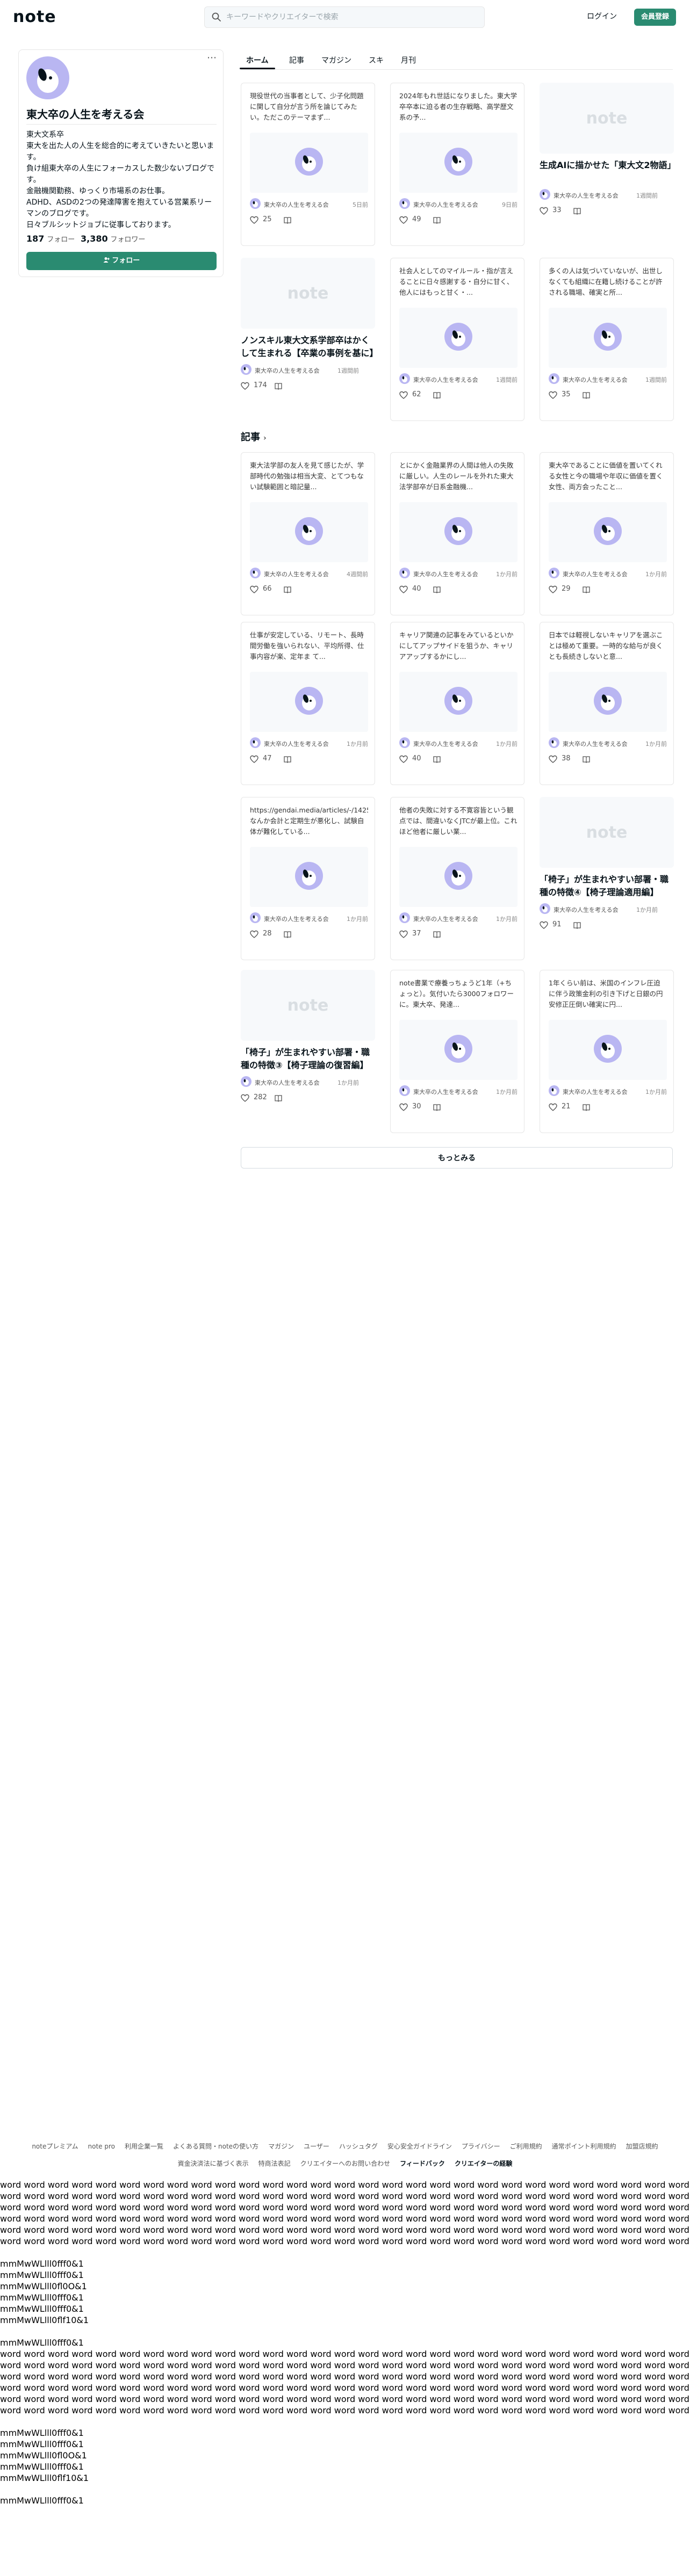 The width and height of the screenshot is (690, 2576). Describe the element at coordinates (308, 347) in the screenshot. I see `article-title: ノンスキル東大文系学部卒はかくして生まれる【卒業の事例を基に】` at that location.